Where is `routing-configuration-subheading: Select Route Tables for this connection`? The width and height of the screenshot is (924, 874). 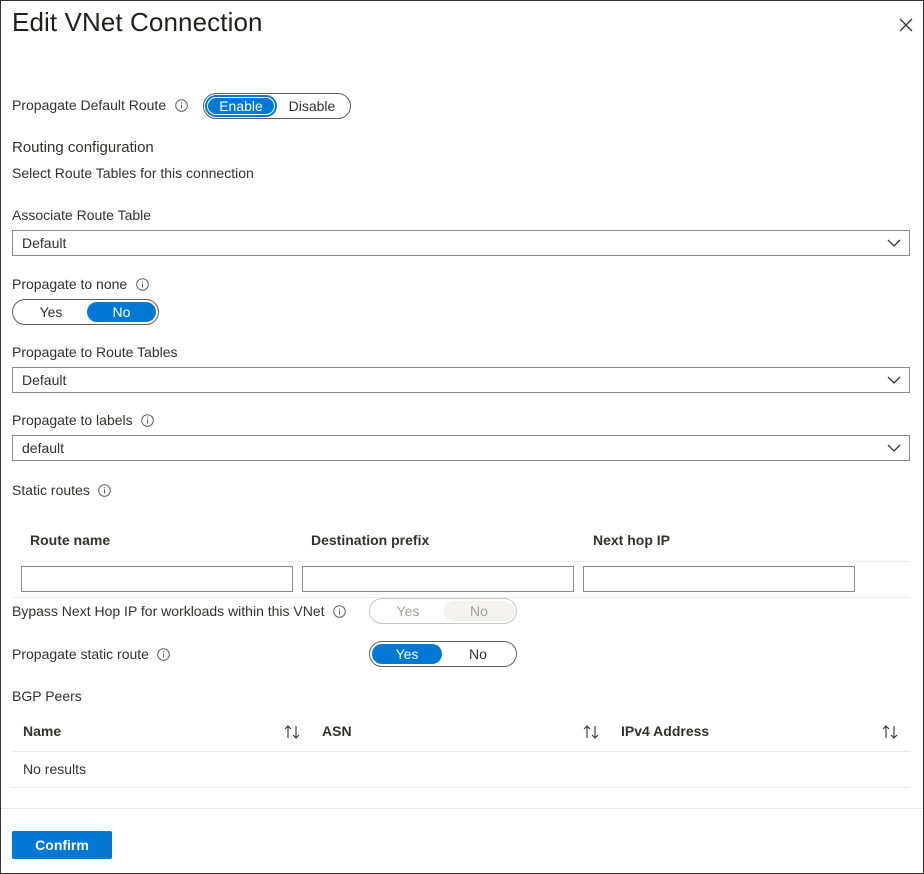
routing-configuration-subheading: Select Route Tables for this connection is located at coordinates (133, 173).